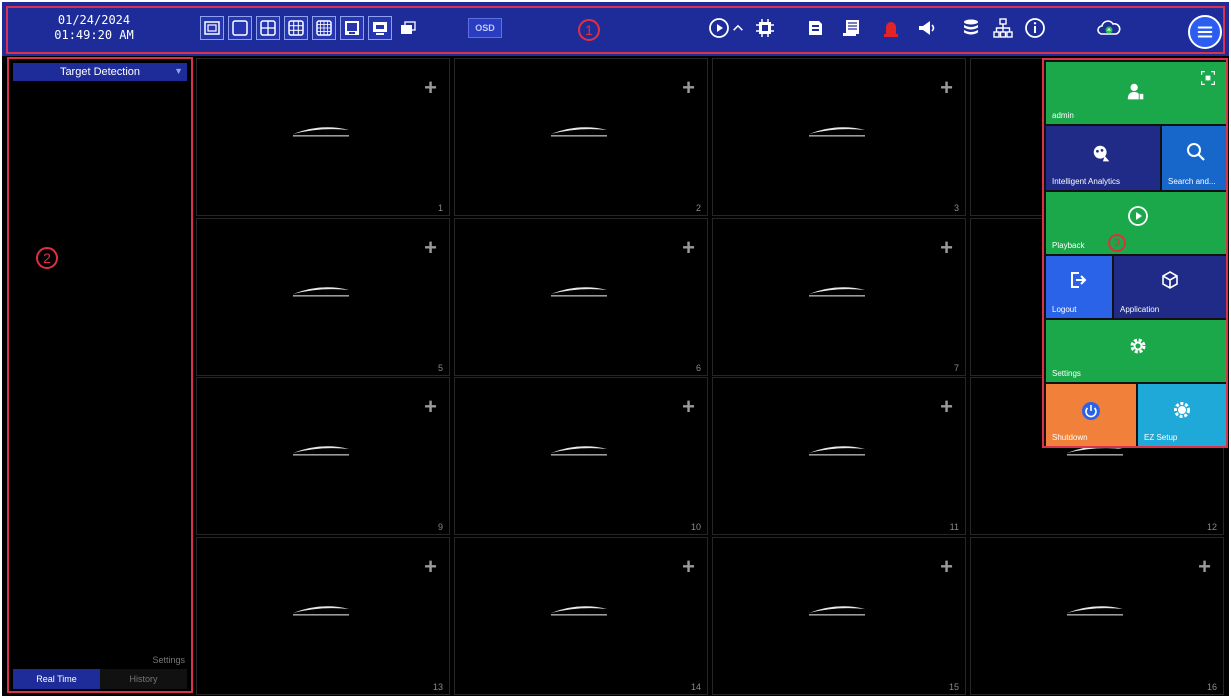 The image size is (1231, 698). I want to click on user-name: admin, so click(1063, 115).